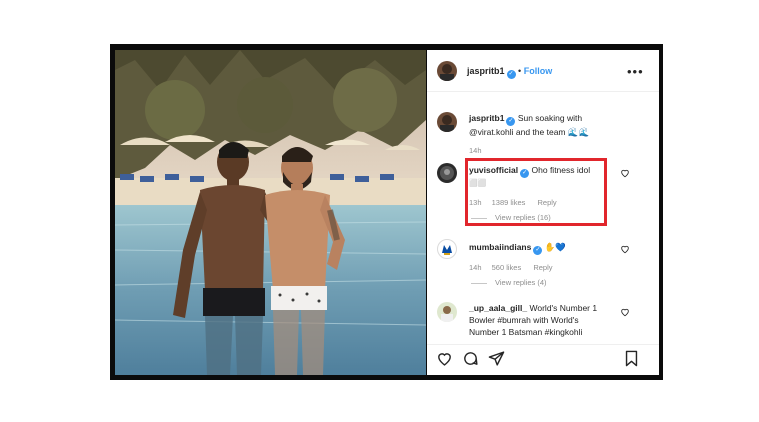 The width and height of the screenshot is (759, 422). What do you see at coordinates (631, 358) in the screenshot?
I see `bookmark-icon` at bounding box center [631, 358].